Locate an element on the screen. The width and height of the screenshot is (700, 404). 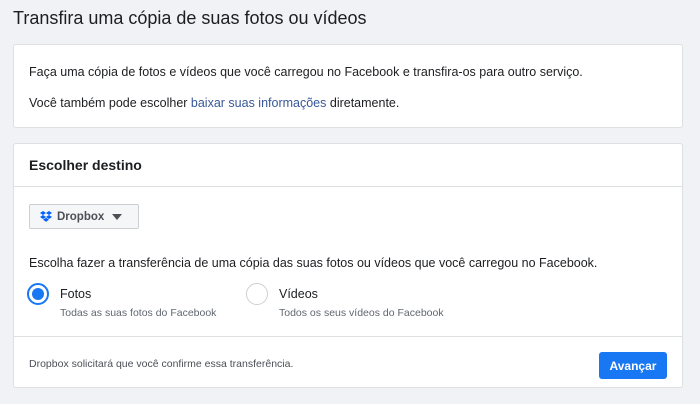
photos-label: Fotos is located at coordinates (76, 294).